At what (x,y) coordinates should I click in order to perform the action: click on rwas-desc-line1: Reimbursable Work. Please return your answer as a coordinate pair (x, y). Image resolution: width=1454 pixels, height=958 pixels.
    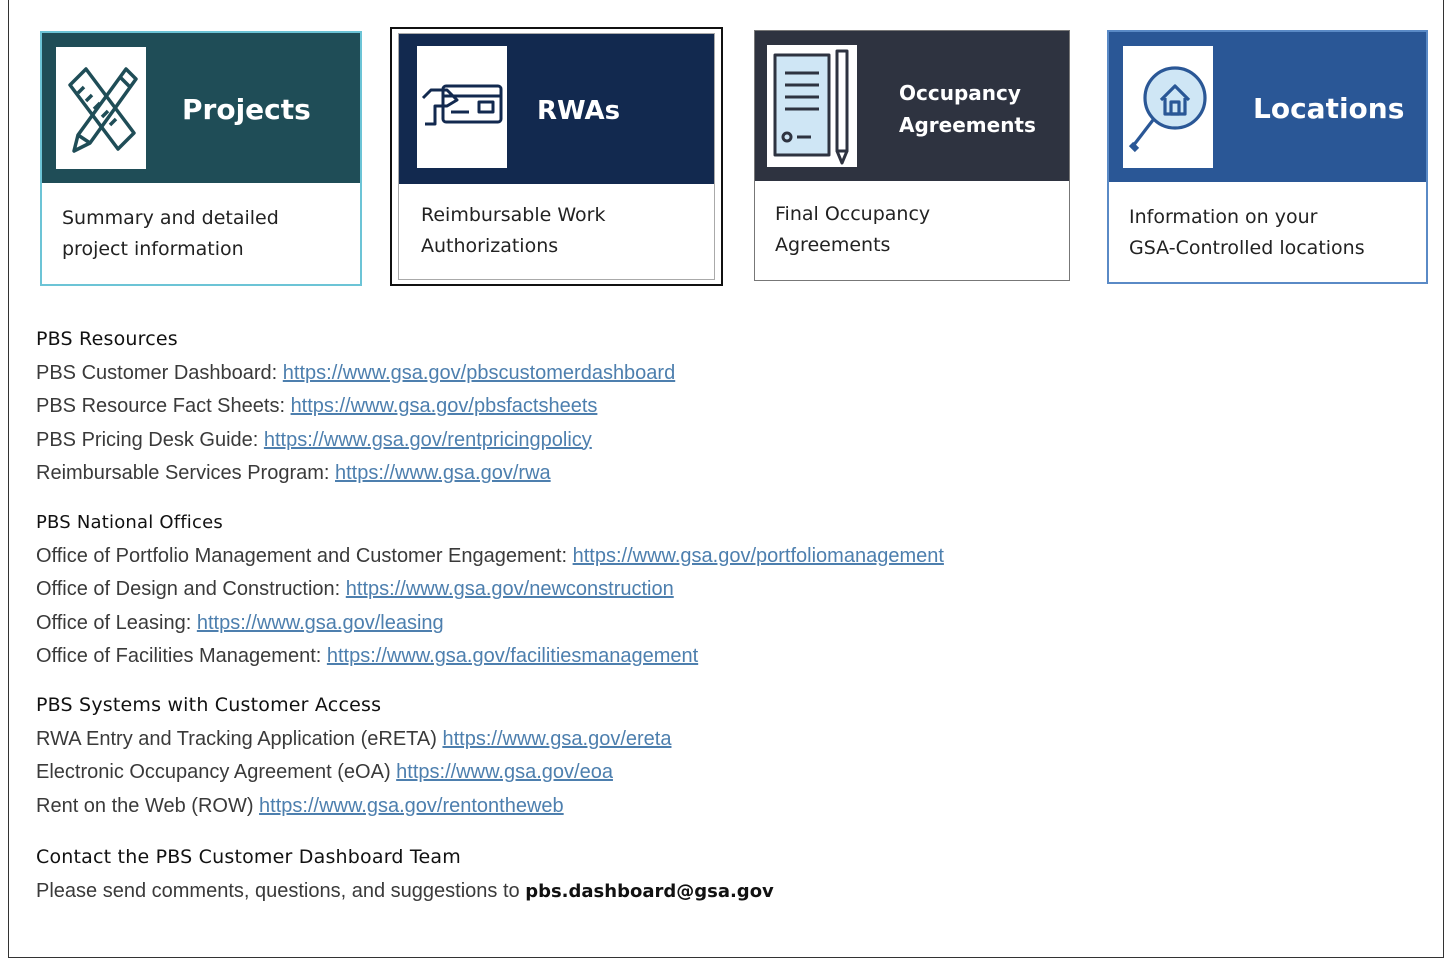
    Looking at the image, I should click on (513, 215).